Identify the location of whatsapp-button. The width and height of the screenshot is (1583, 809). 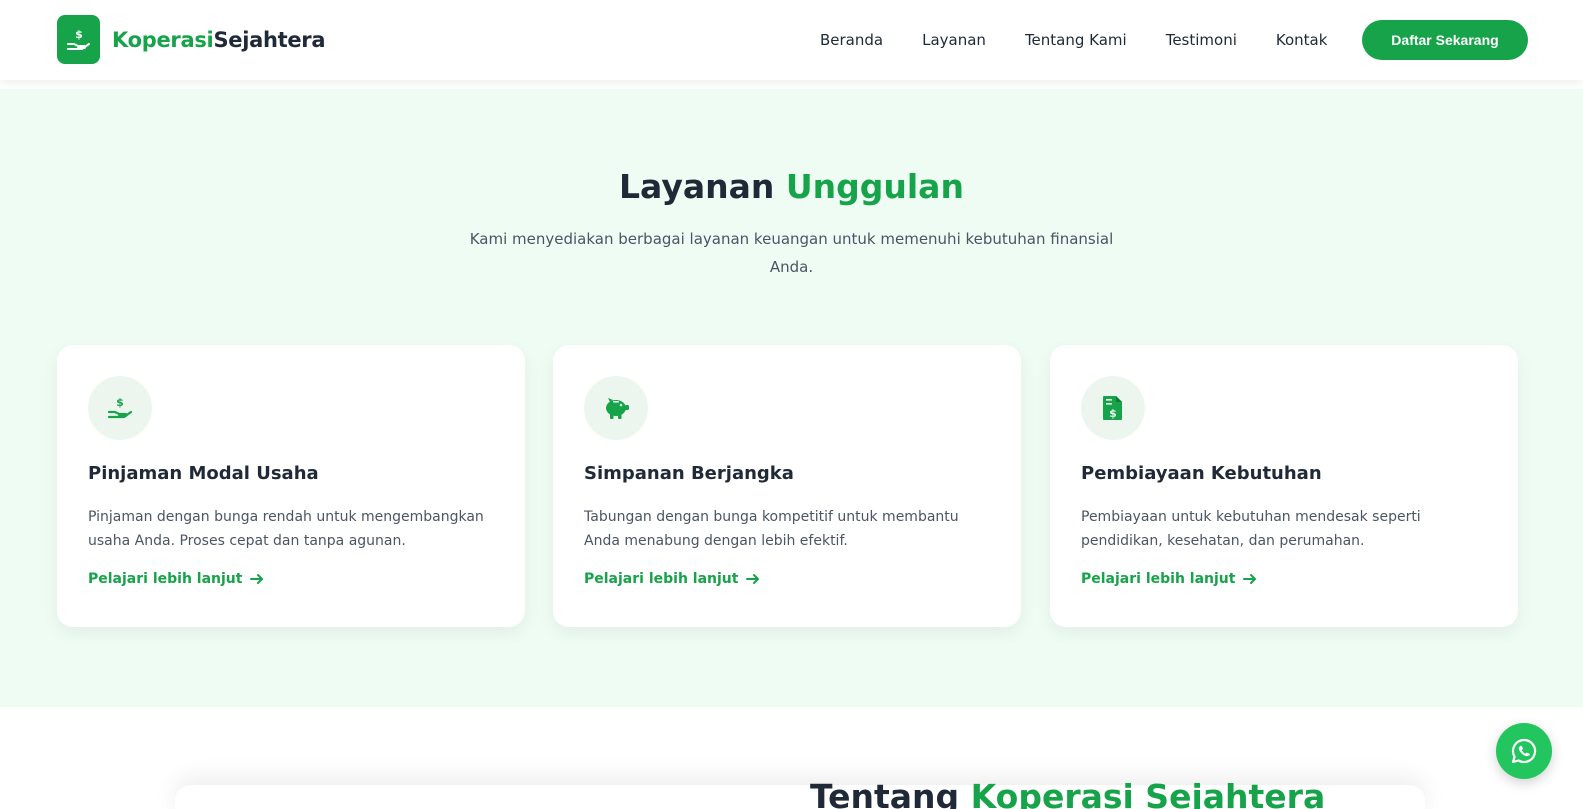
(1524, 751).